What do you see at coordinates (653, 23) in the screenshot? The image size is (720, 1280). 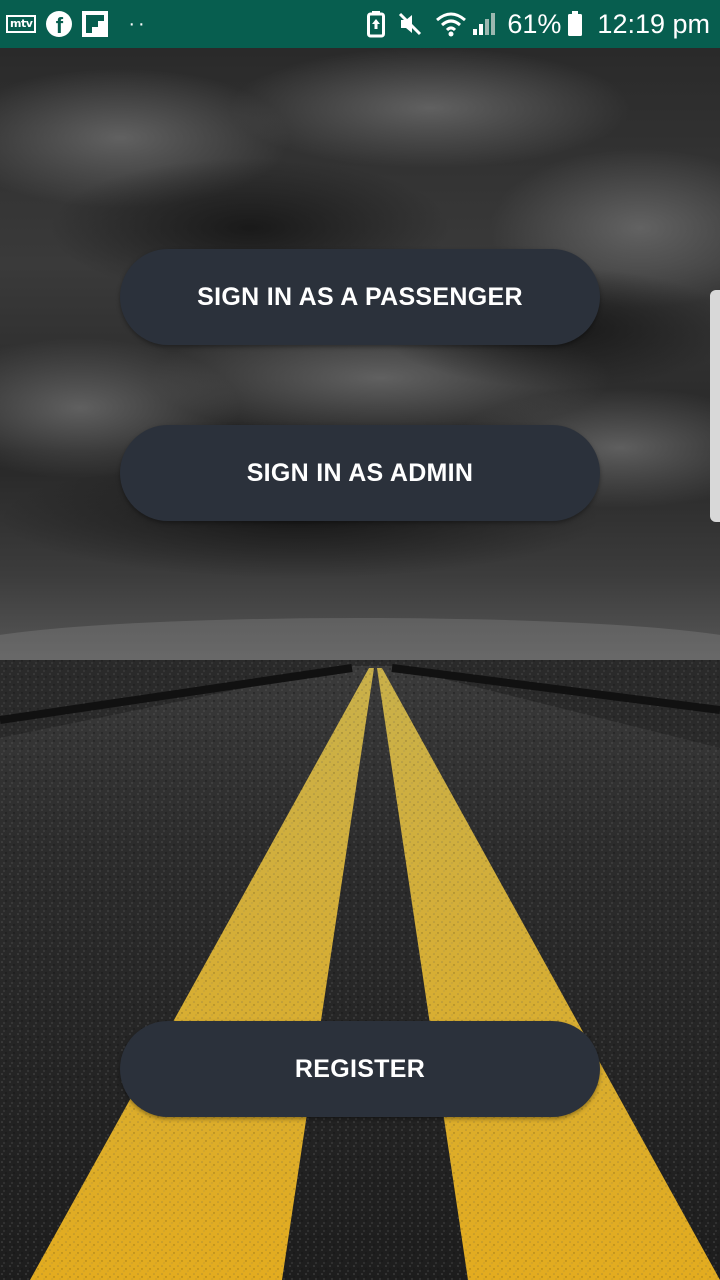 I see `clock: 12:19 pm` at bounding box center [653, 23].